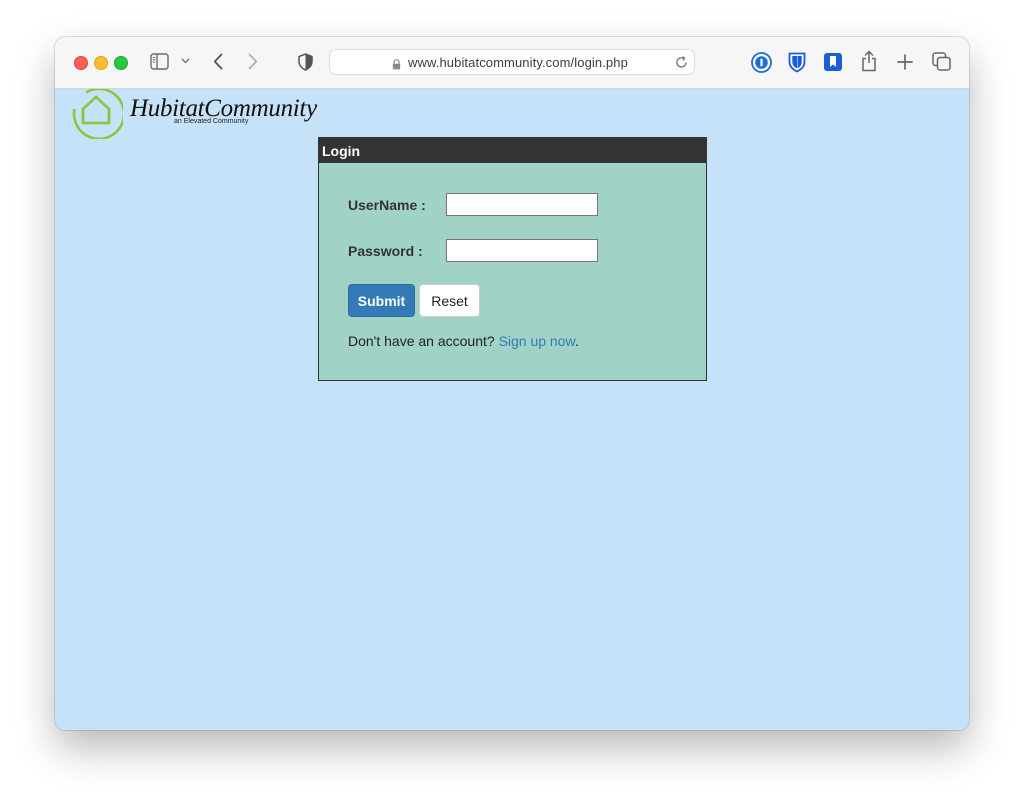 The height and width of the screenshot is (802, 1024). I want to click on address-bar: www.hubitatcommunity.com/login.php, so click(512, 62).